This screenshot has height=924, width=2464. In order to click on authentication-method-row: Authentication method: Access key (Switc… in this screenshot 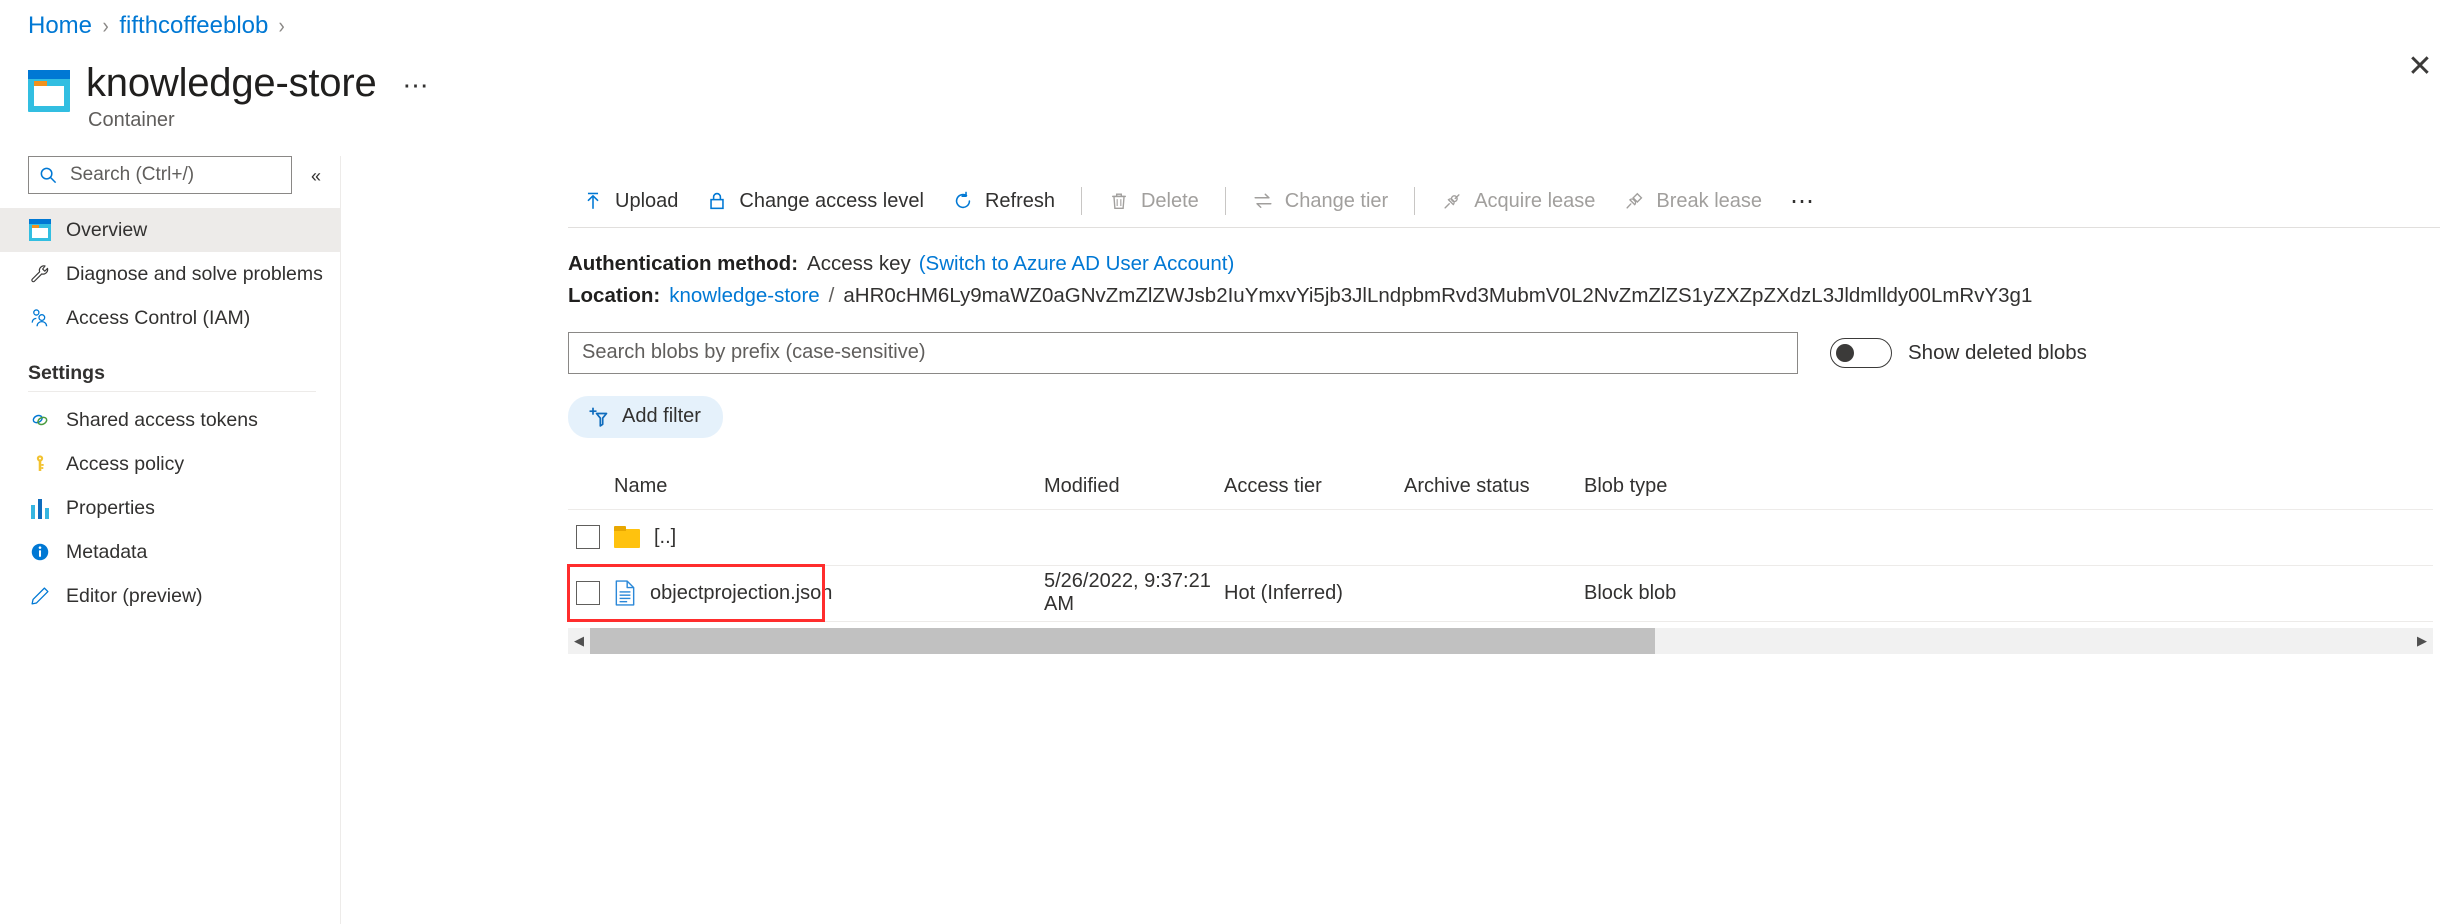, I will do `click(1504, 264)`.